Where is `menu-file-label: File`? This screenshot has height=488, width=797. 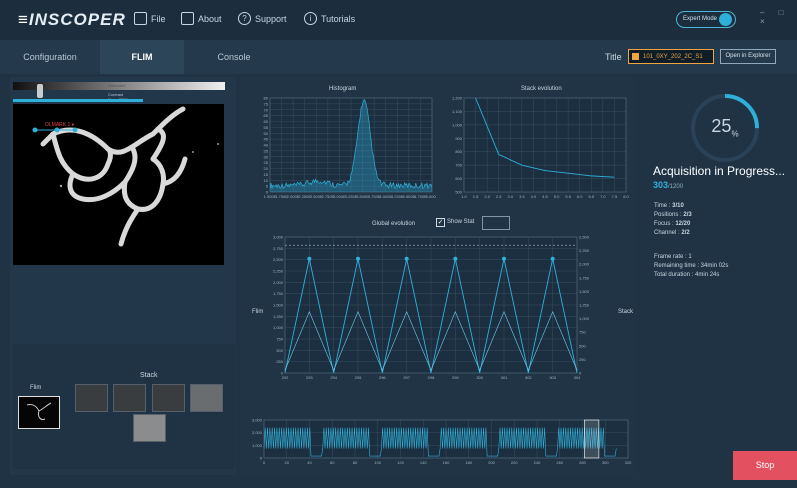 menu-file-label: File is located at coordinates (158, 18).